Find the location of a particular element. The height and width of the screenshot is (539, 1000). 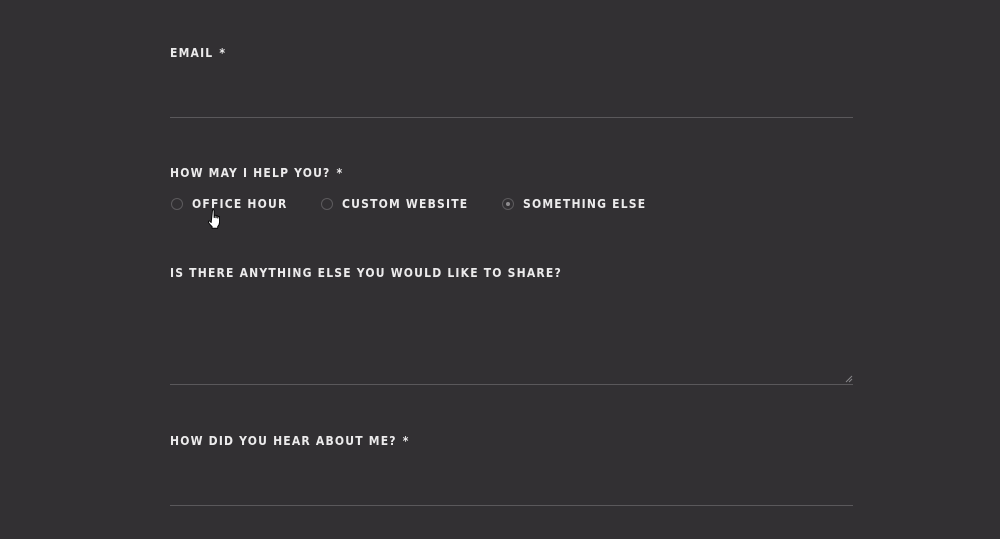

radio-office-hour: OFFICE HOUR is located at coordinates (229, 204).